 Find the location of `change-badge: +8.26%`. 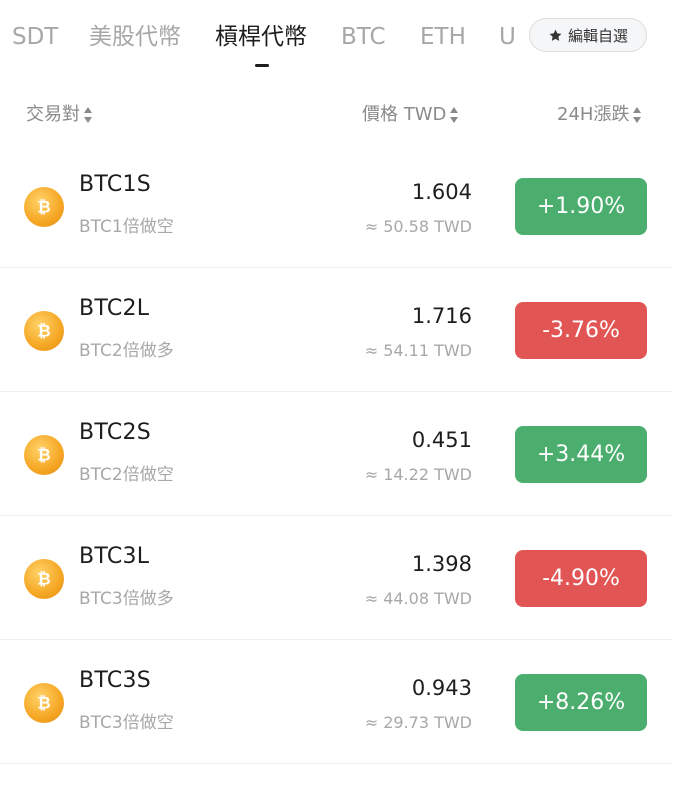

change-badge: +8.26% is located at coordinates (581, 702).